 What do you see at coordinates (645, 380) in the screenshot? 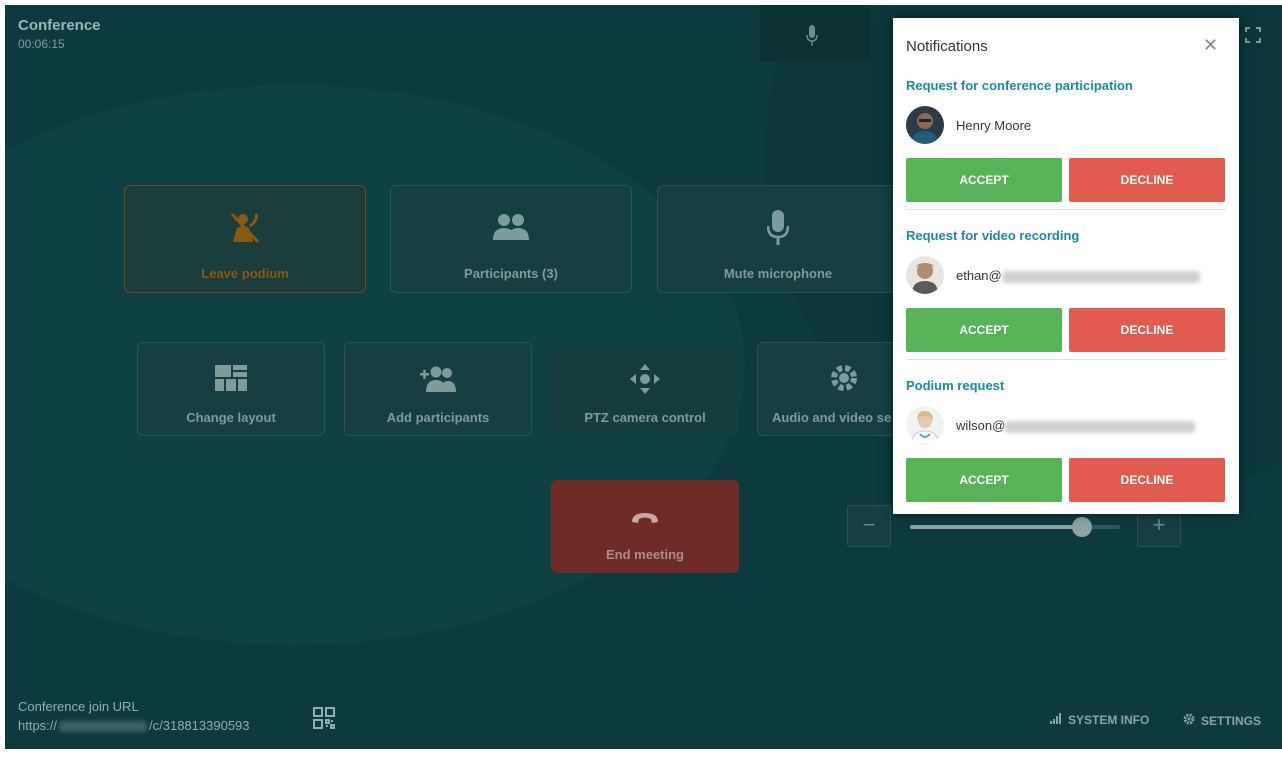
I see `ptz-arrows-icon` at bounding box center [645, 380].